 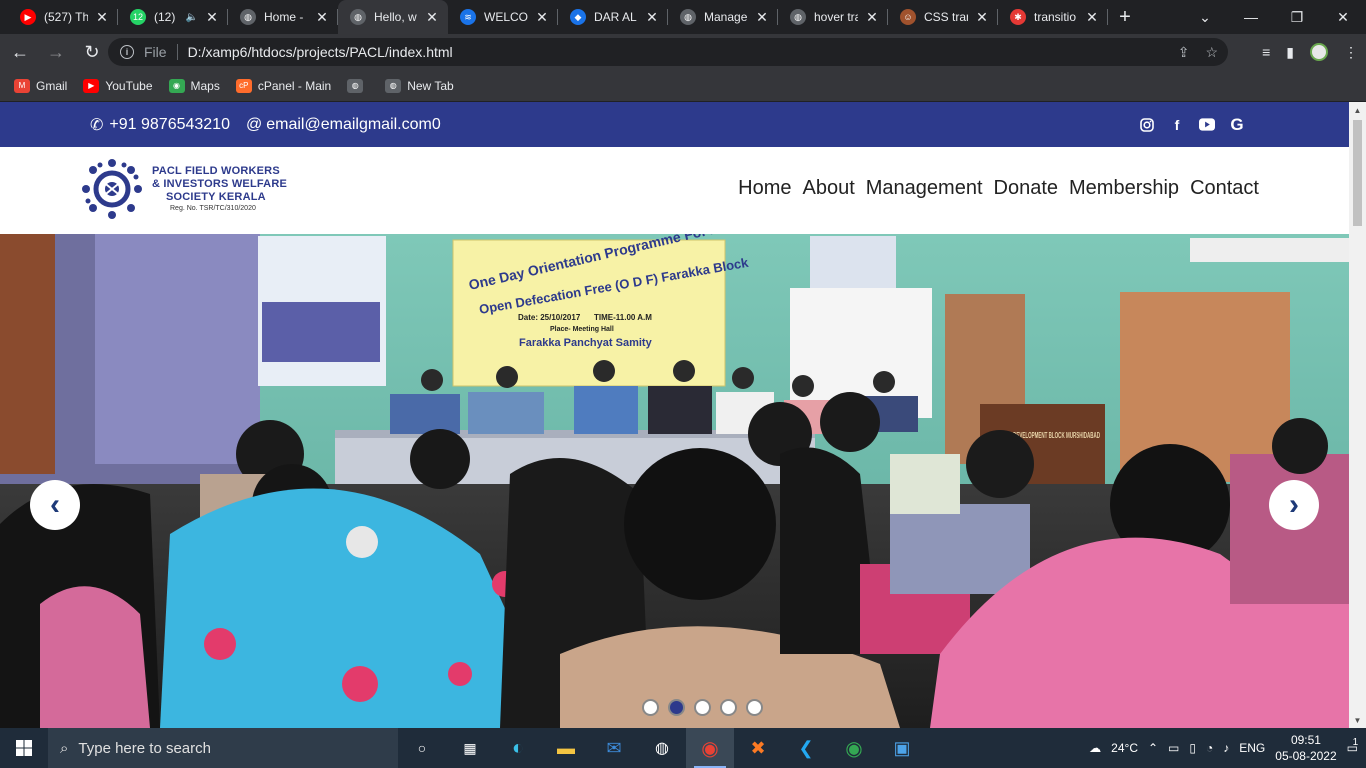 I want to click on chrome-icon: ◉, so click(x=710, y=748).